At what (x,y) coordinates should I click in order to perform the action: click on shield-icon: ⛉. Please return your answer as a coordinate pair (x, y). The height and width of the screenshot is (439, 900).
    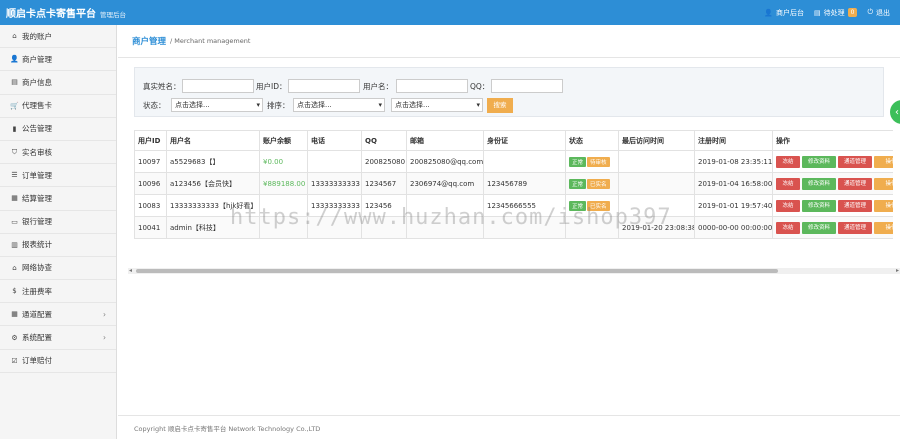
    Looking at the image, I should click on (14, 151).